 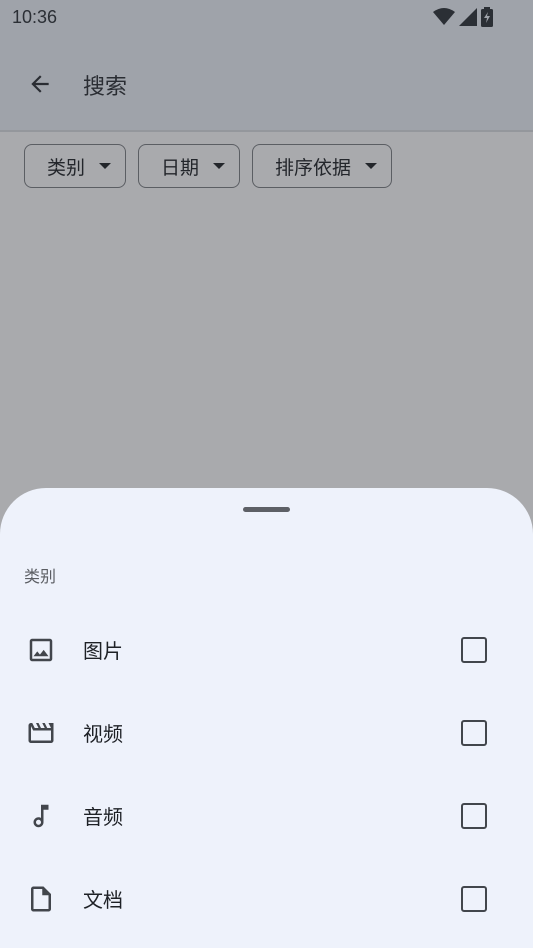 What do you see at coordinates (474, 733) in the screenshot?
I see `checkbox-videos` at bounding box center [474, 733].